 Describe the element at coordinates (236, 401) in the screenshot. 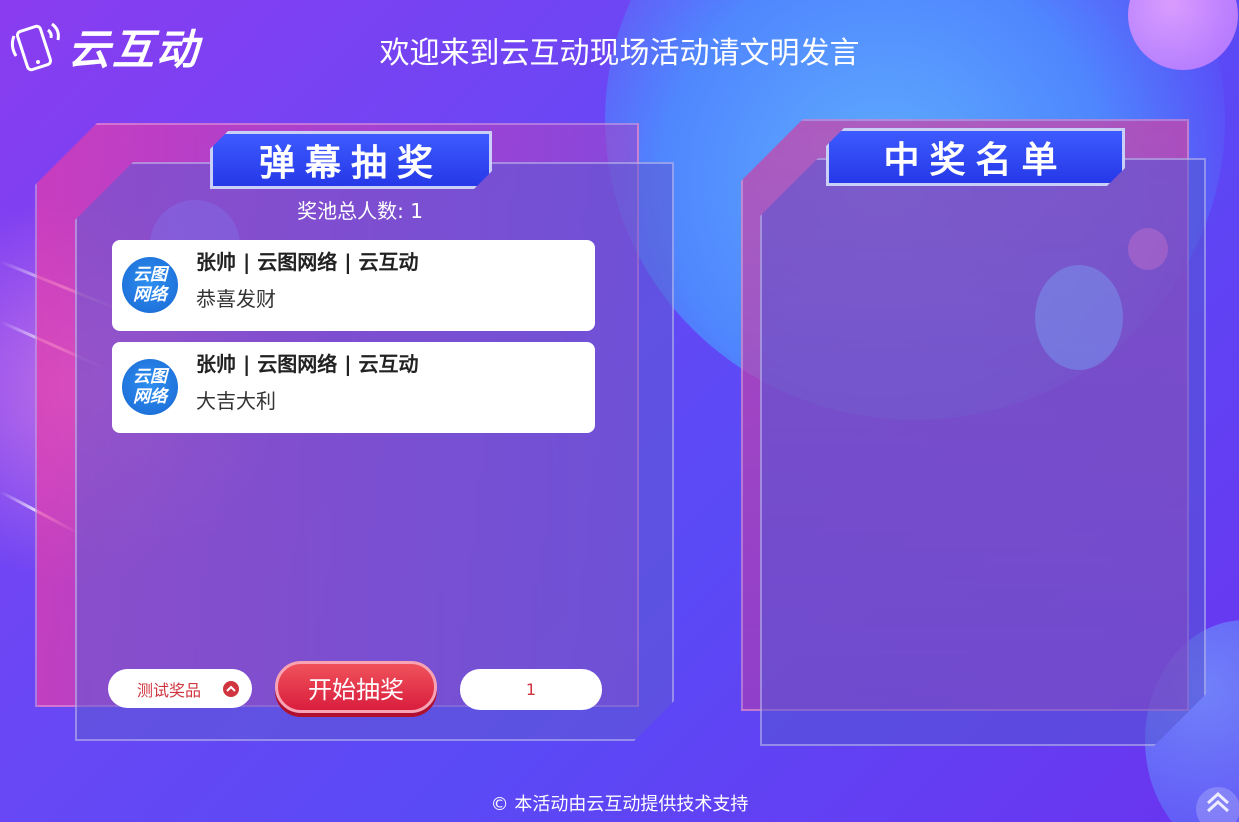

I see `danmaku-message: 大吉大利` at that location.